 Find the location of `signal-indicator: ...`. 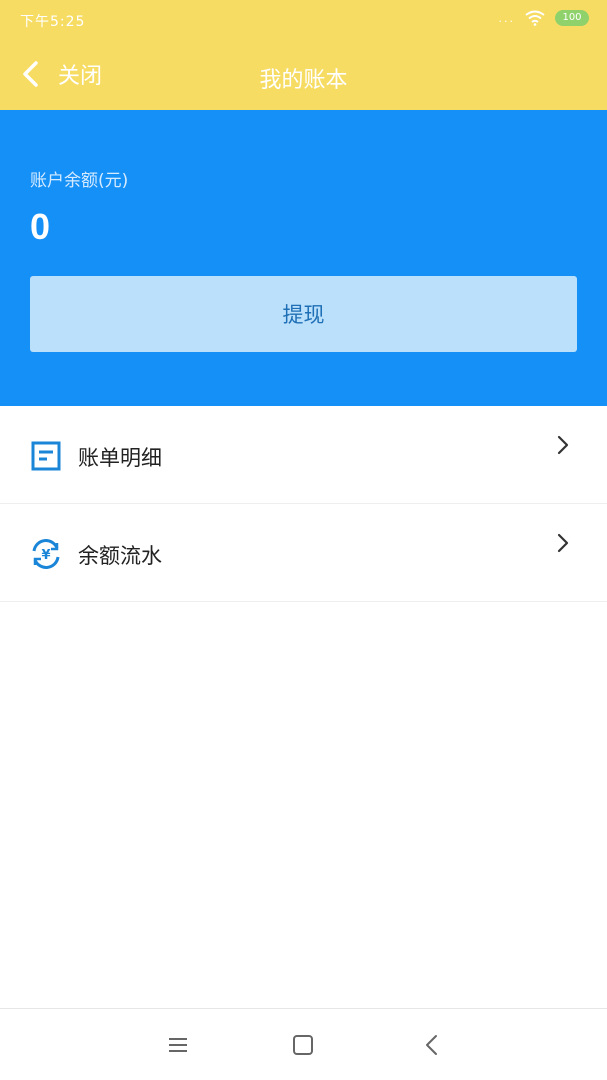

signal-indicator: ... is located at coordinates (506, 18).